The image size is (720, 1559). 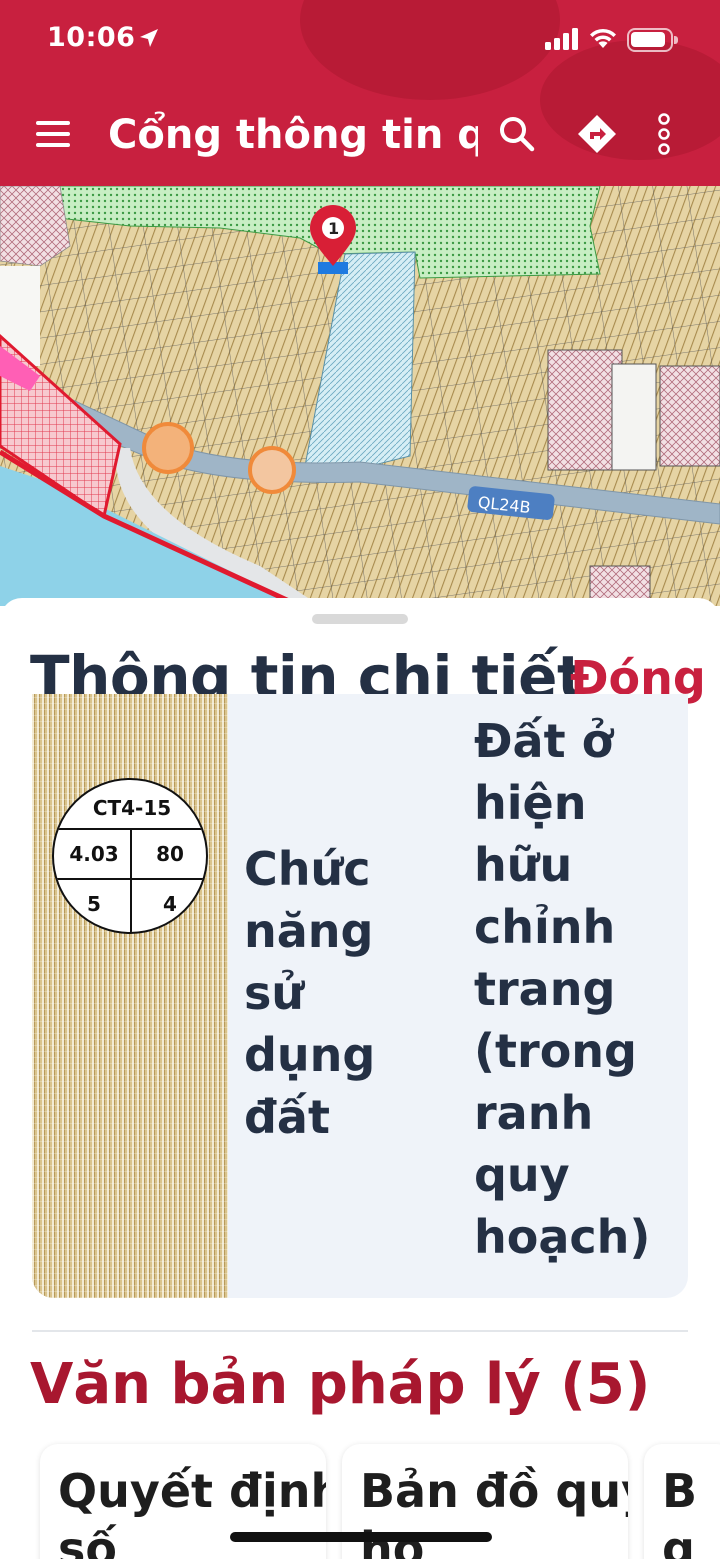 What do you see at coordinates (561, 39) in the screenshot?
I see `cellular-signal-icon` at bounding box center [561, 39].